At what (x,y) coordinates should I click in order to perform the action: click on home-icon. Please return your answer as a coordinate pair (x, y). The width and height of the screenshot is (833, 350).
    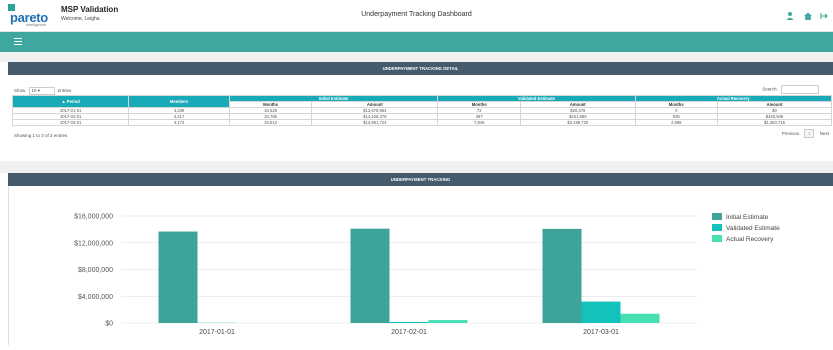
    Looking at the image, I should click on (808, 16).